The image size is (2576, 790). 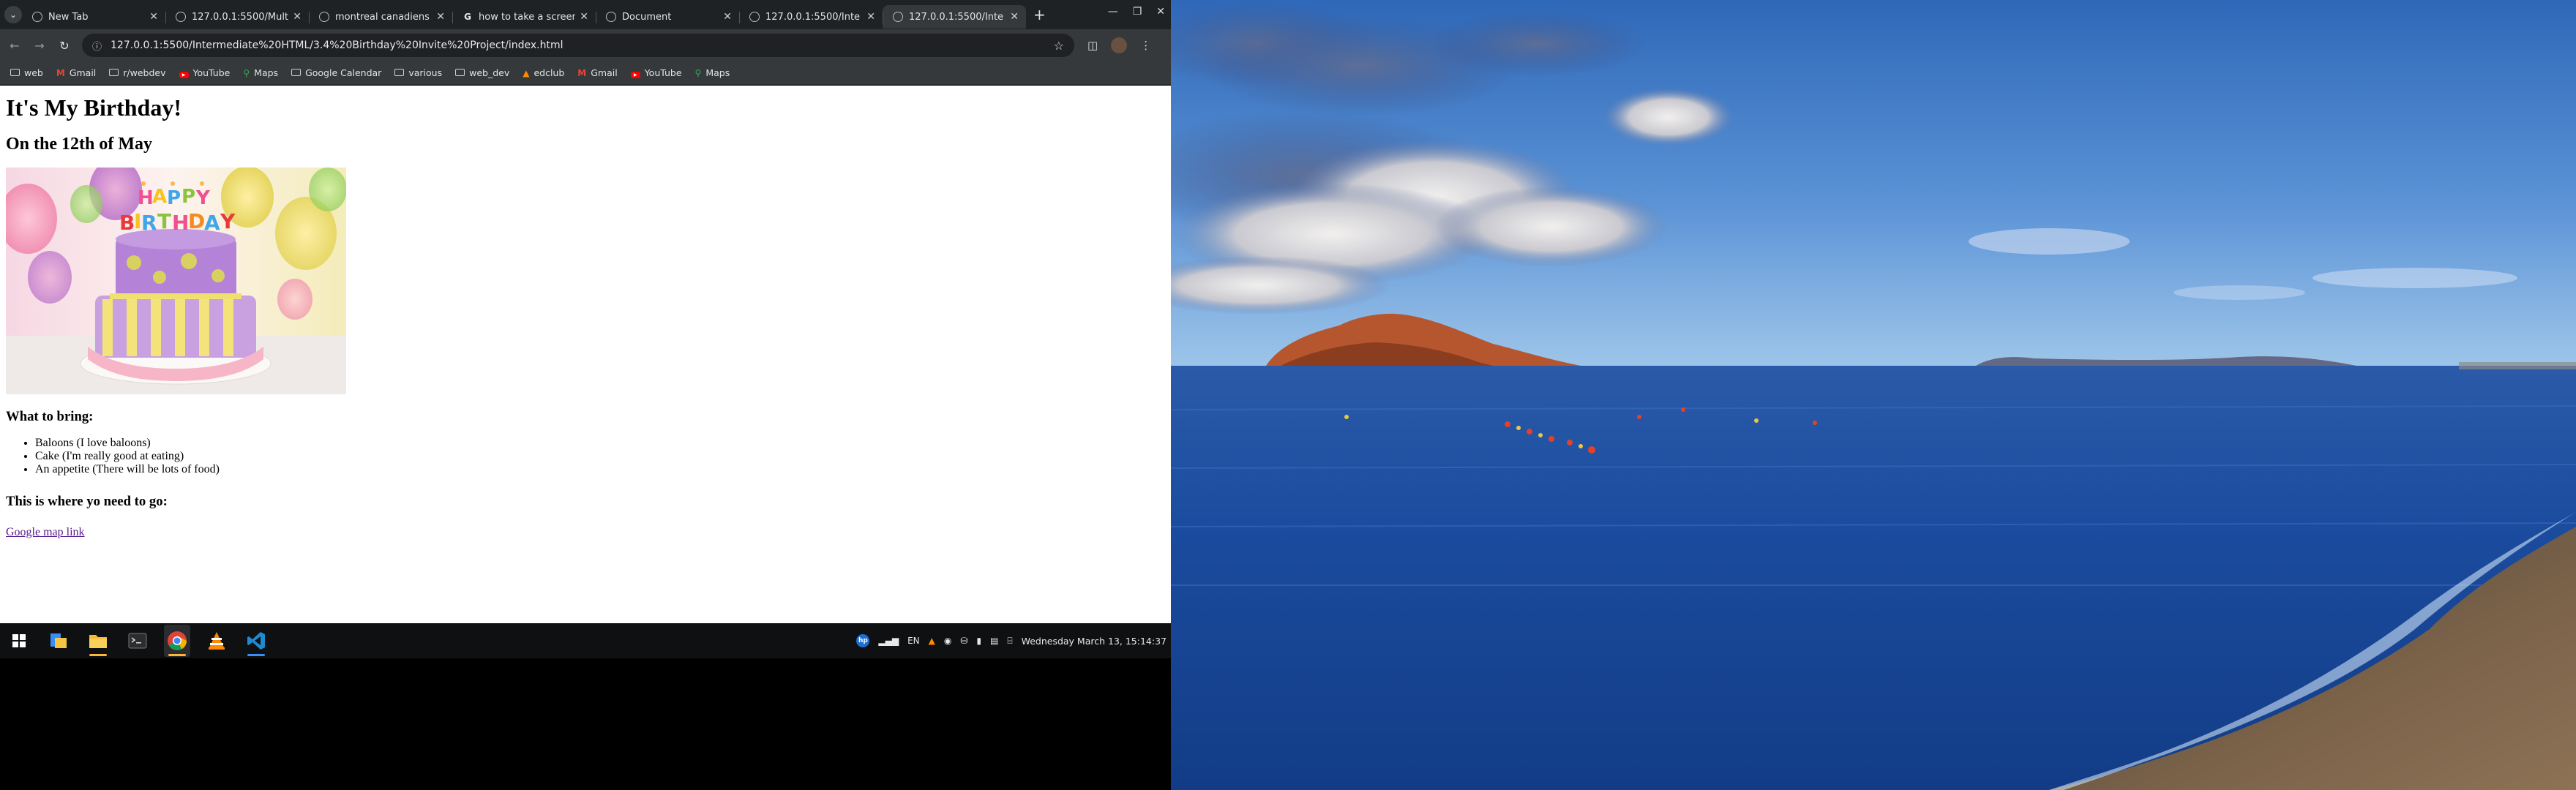 What do you see at coordinates (50, 416) in the screenshot?
I see `bring-heading: What to bring:` at bounding box center [50, 416].